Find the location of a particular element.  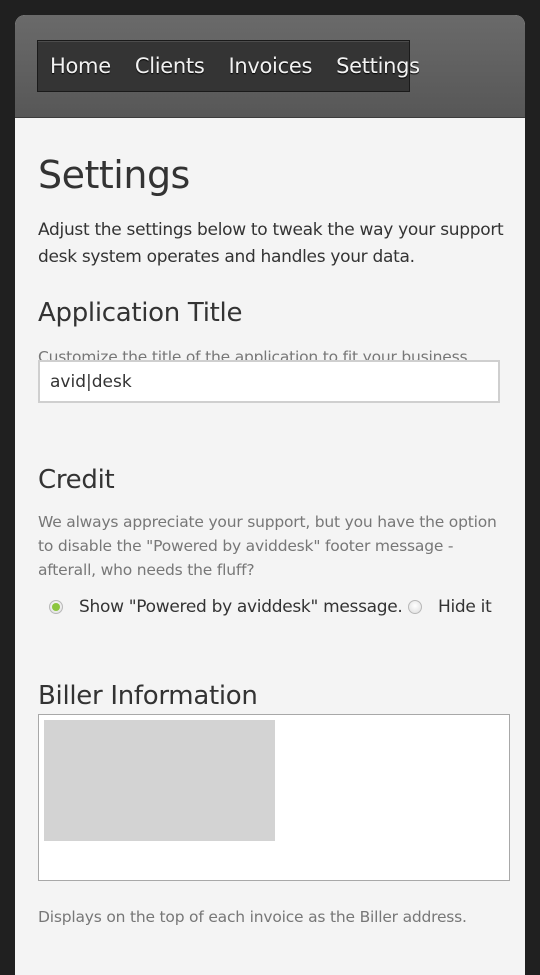

biller-logo-placeholder is located at coordinates (159, 780).